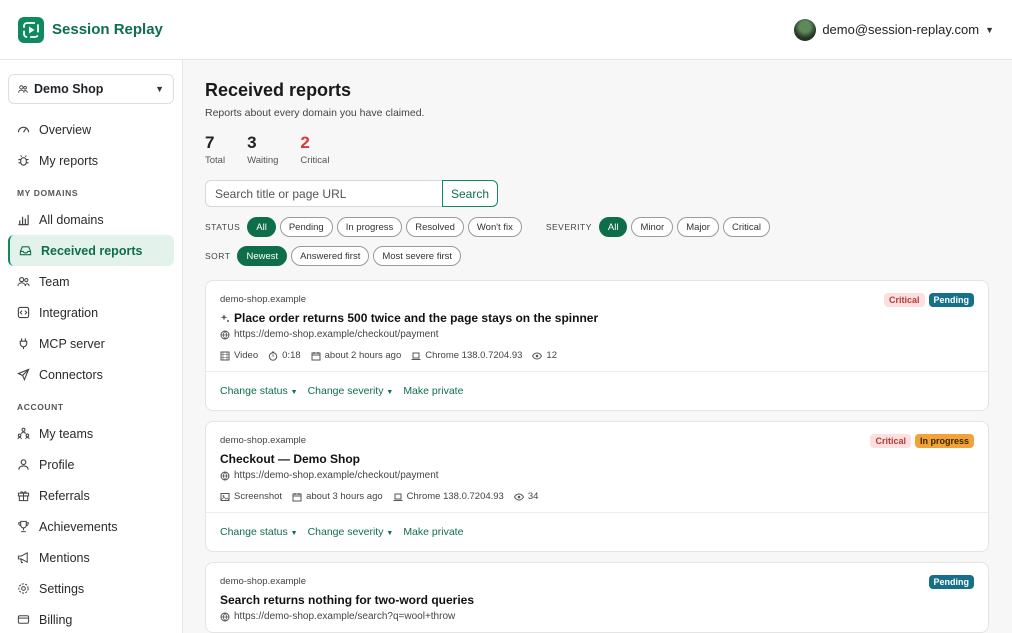 This screenshot has height=633, width=1012. I want to click on sidebar-item-referrals: Referrals, so click(91, 495).